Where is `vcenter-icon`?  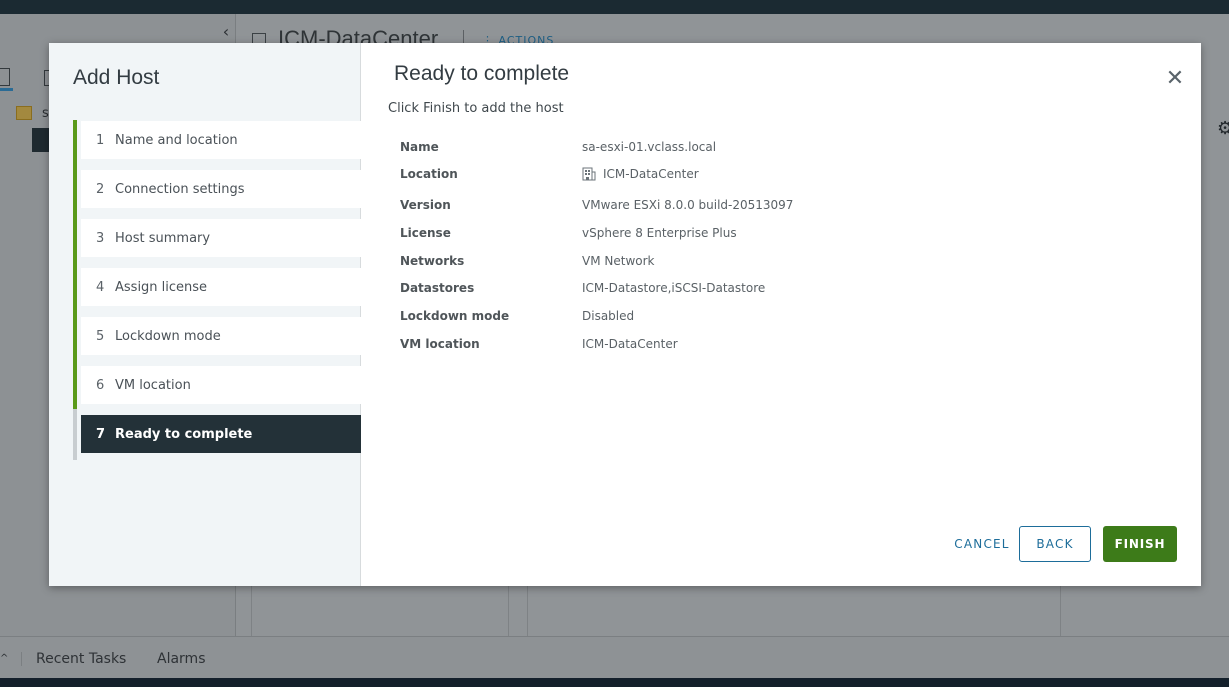 vcenter-icon is located at coordinates (24, 113).